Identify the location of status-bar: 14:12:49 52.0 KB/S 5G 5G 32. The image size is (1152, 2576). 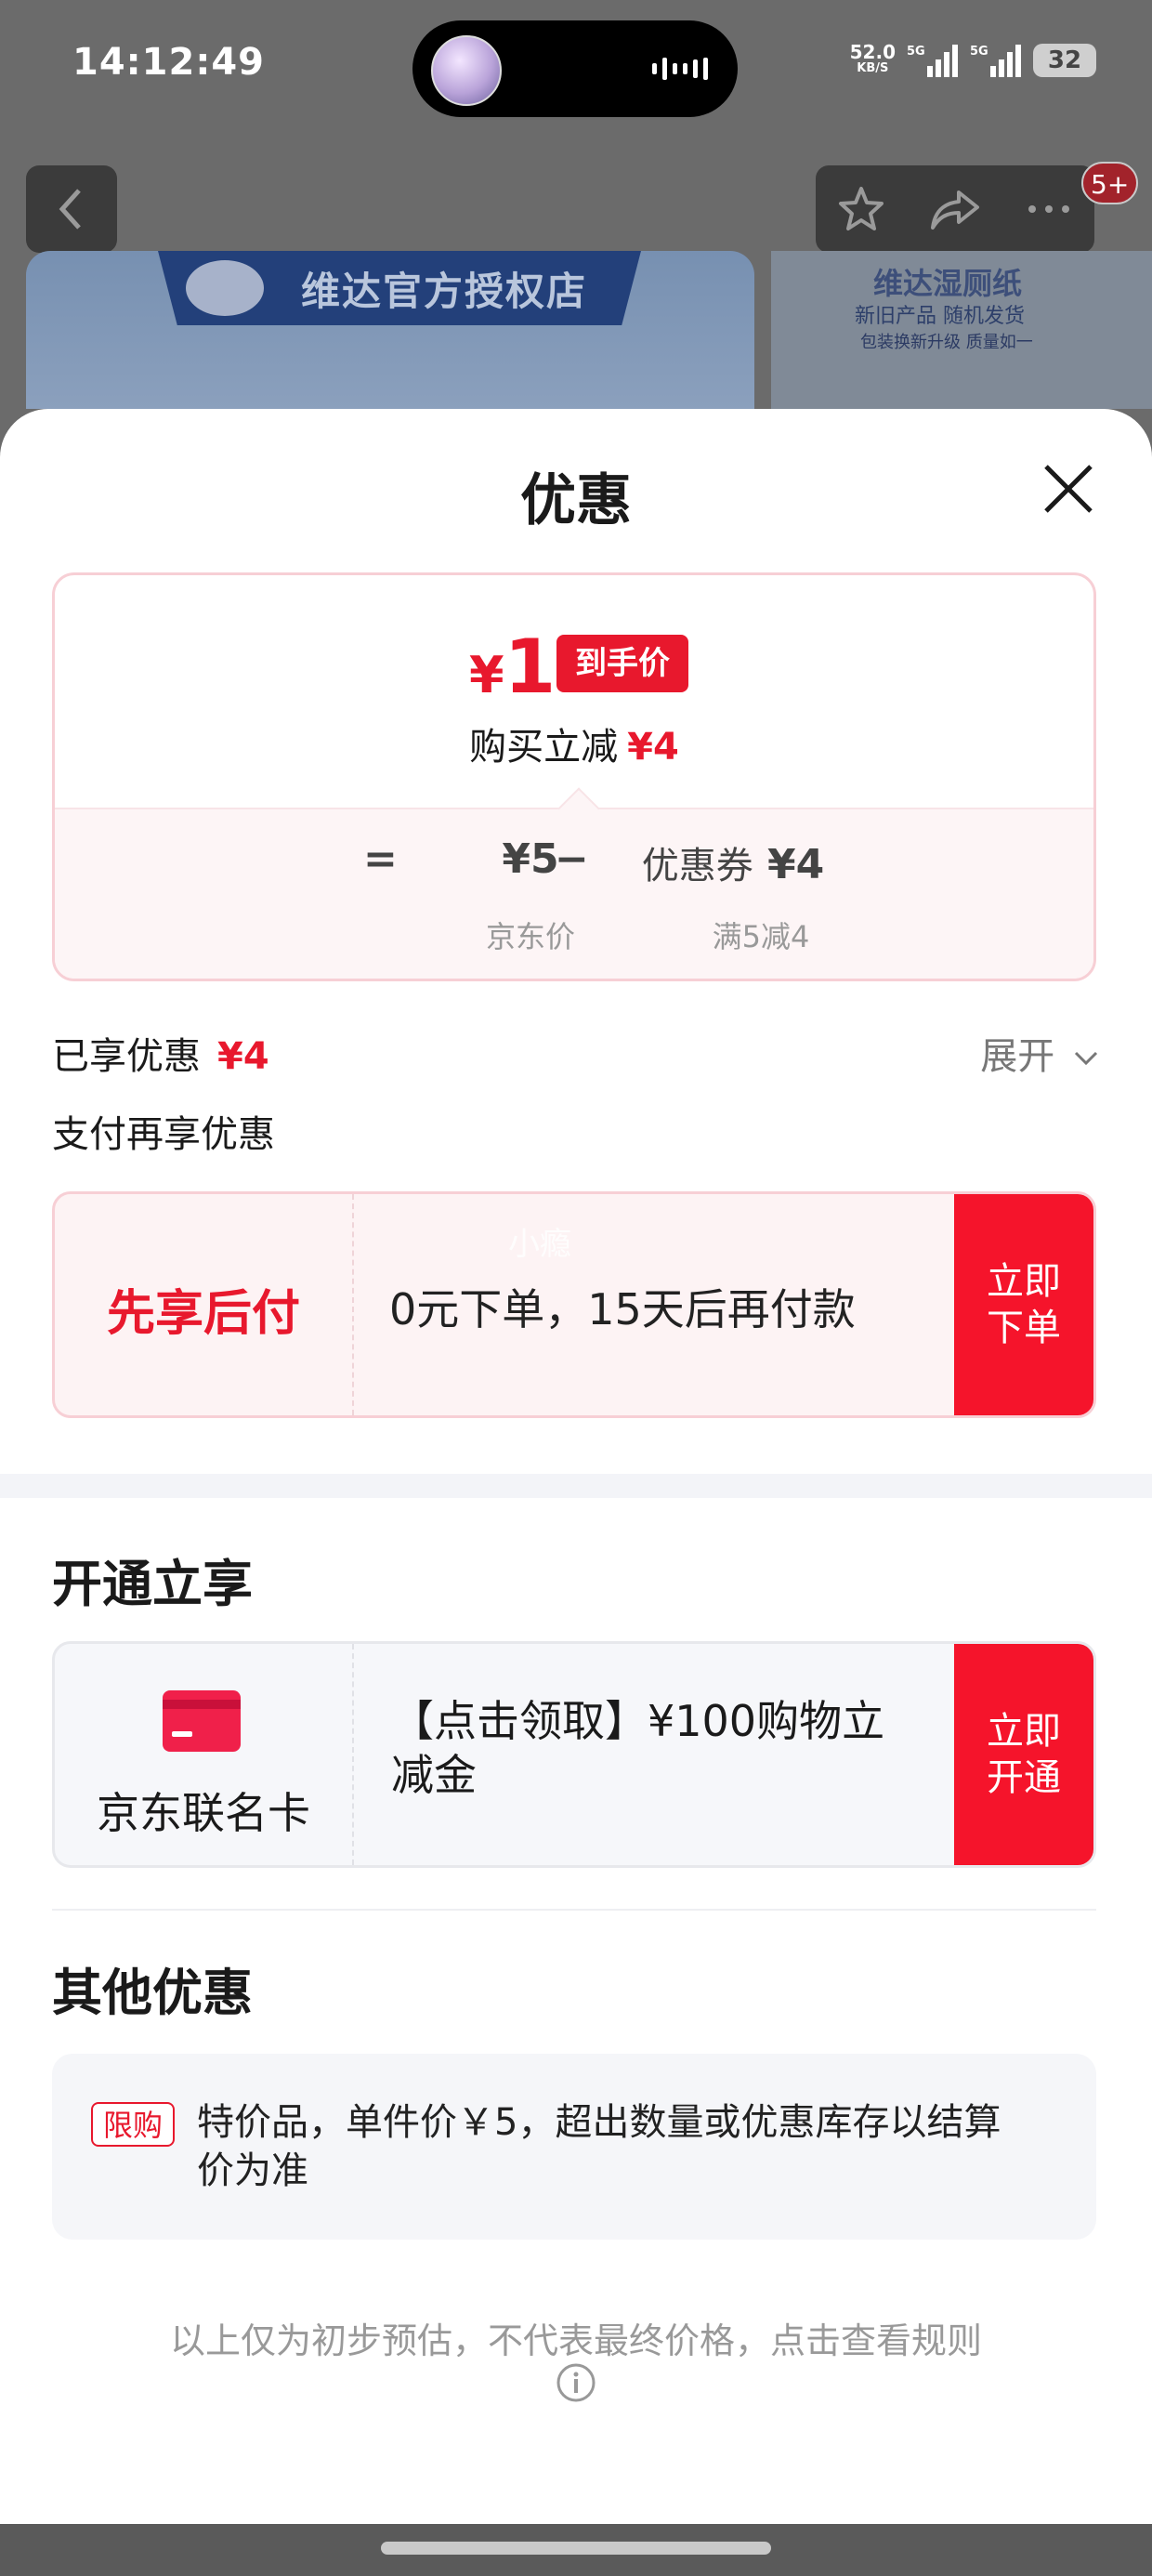
(576, 69).